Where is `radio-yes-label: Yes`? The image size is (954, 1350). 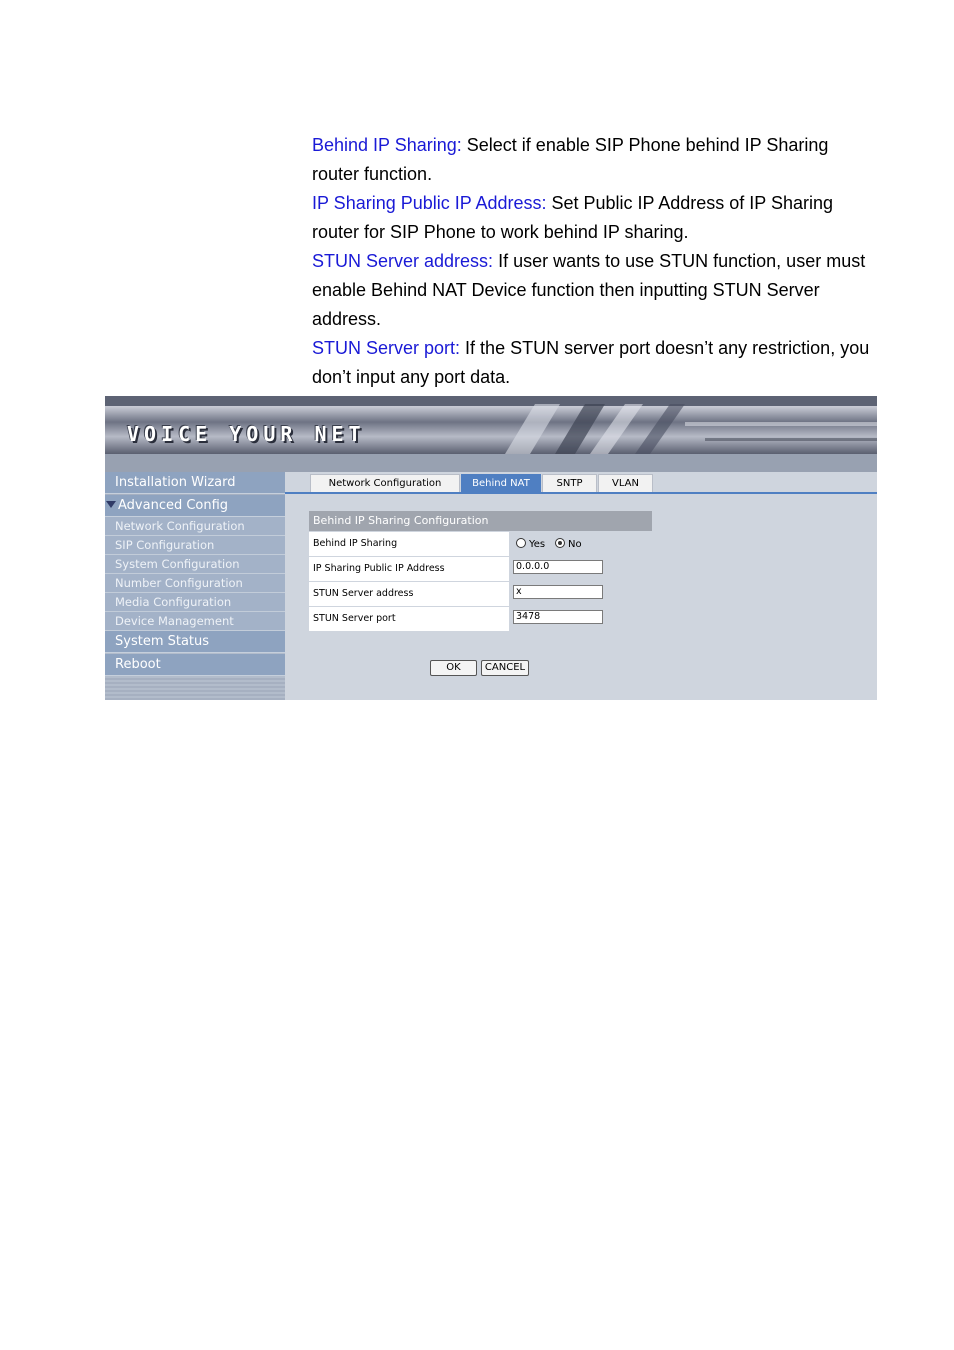
radio-yes-label: Yes is located at coordinates (537, 544).